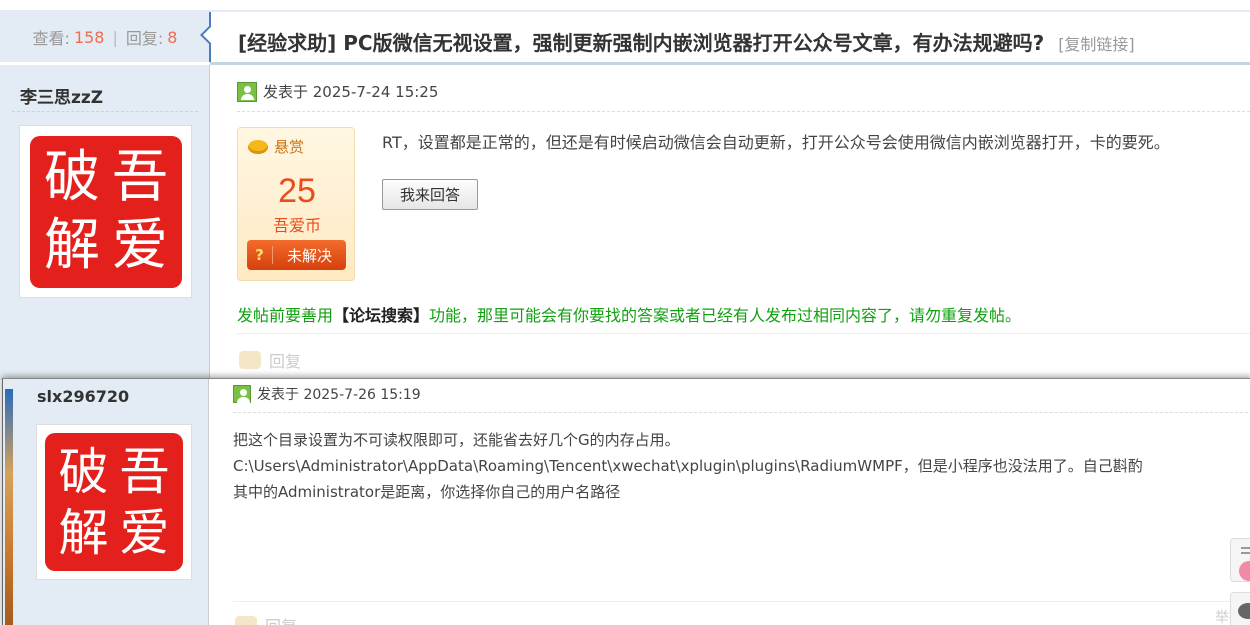 The width and height of the screenshot is (1250, 625). Describe the element at coordinates (1096, 43) in the screenshot. I see `copy-link-button: [复制链接]` at that location.